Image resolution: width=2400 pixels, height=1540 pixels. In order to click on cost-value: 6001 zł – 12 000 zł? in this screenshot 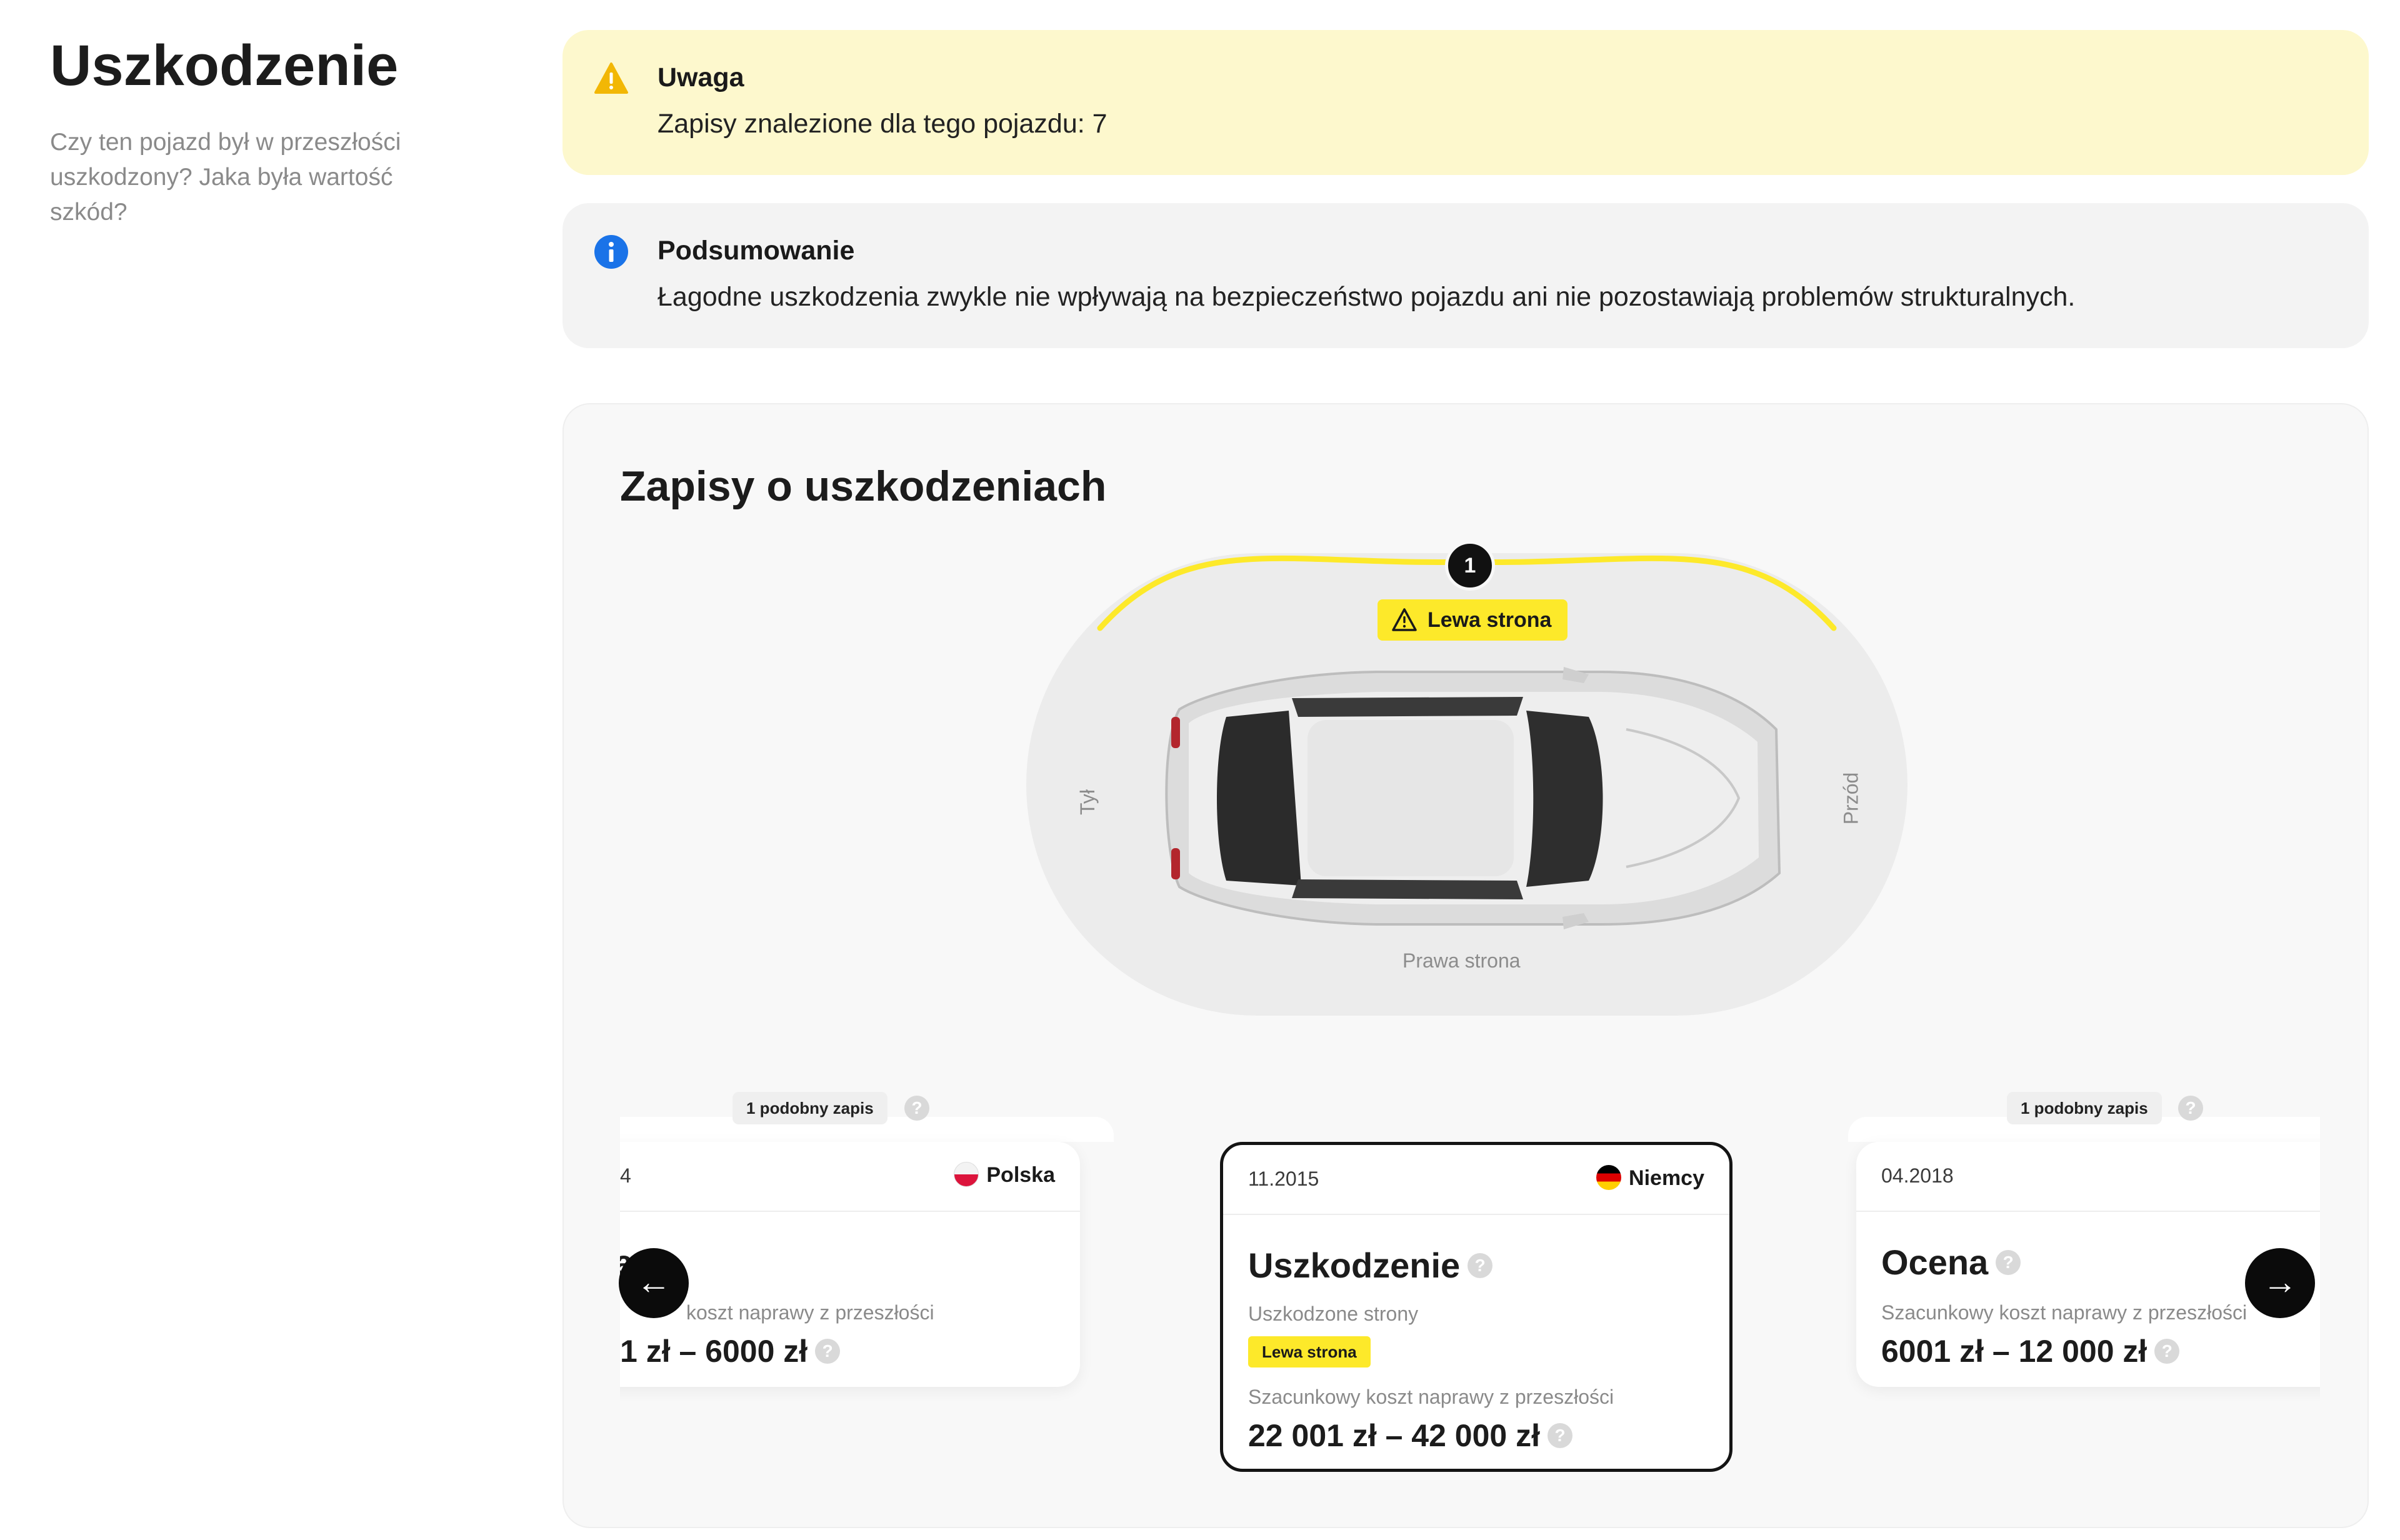, I will do `click(2030, 1351)`.